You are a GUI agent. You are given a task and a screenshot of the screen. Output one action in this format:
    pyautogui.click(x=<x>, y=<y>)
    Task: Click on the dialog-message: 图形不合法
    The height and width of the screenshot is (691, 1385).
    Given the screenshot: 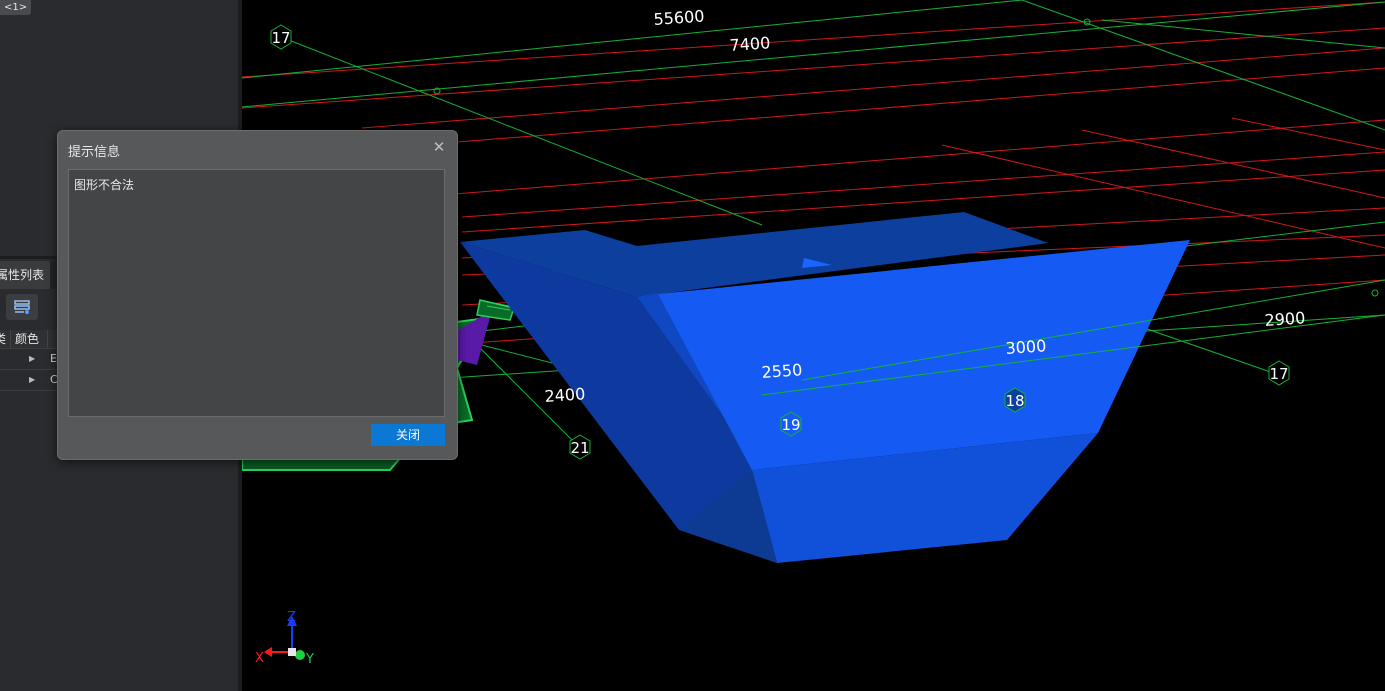 What is the action you would take?
    pyautogui.click(x=104, y=185)
    